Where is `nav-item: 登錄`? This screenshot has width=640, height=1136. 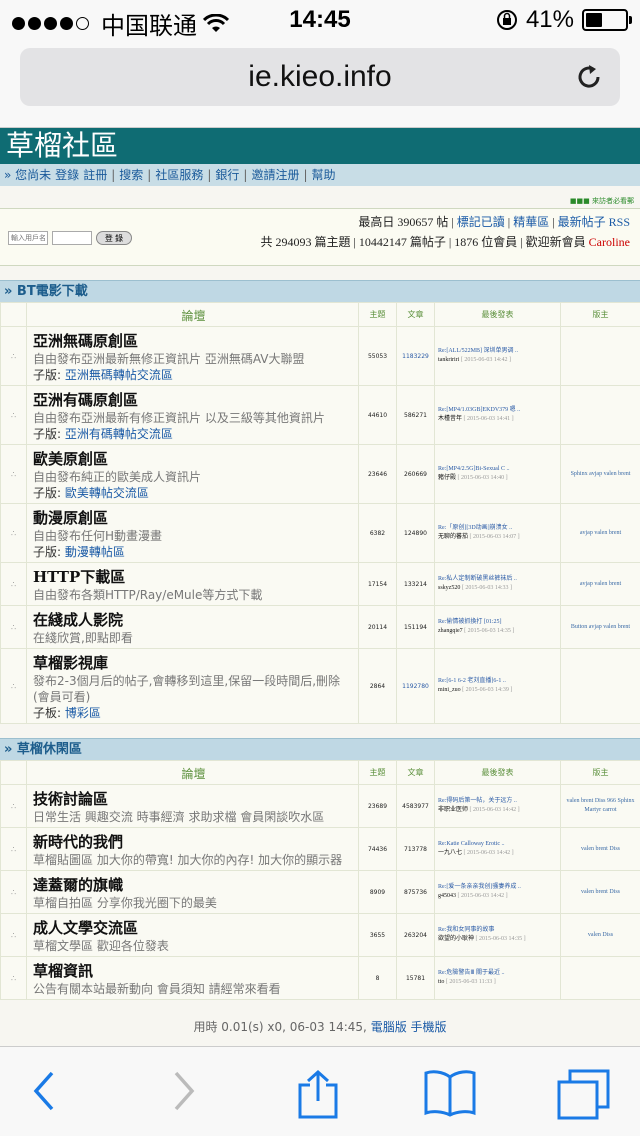
nav-item: 登錄 is located at coordinates (67, 175).